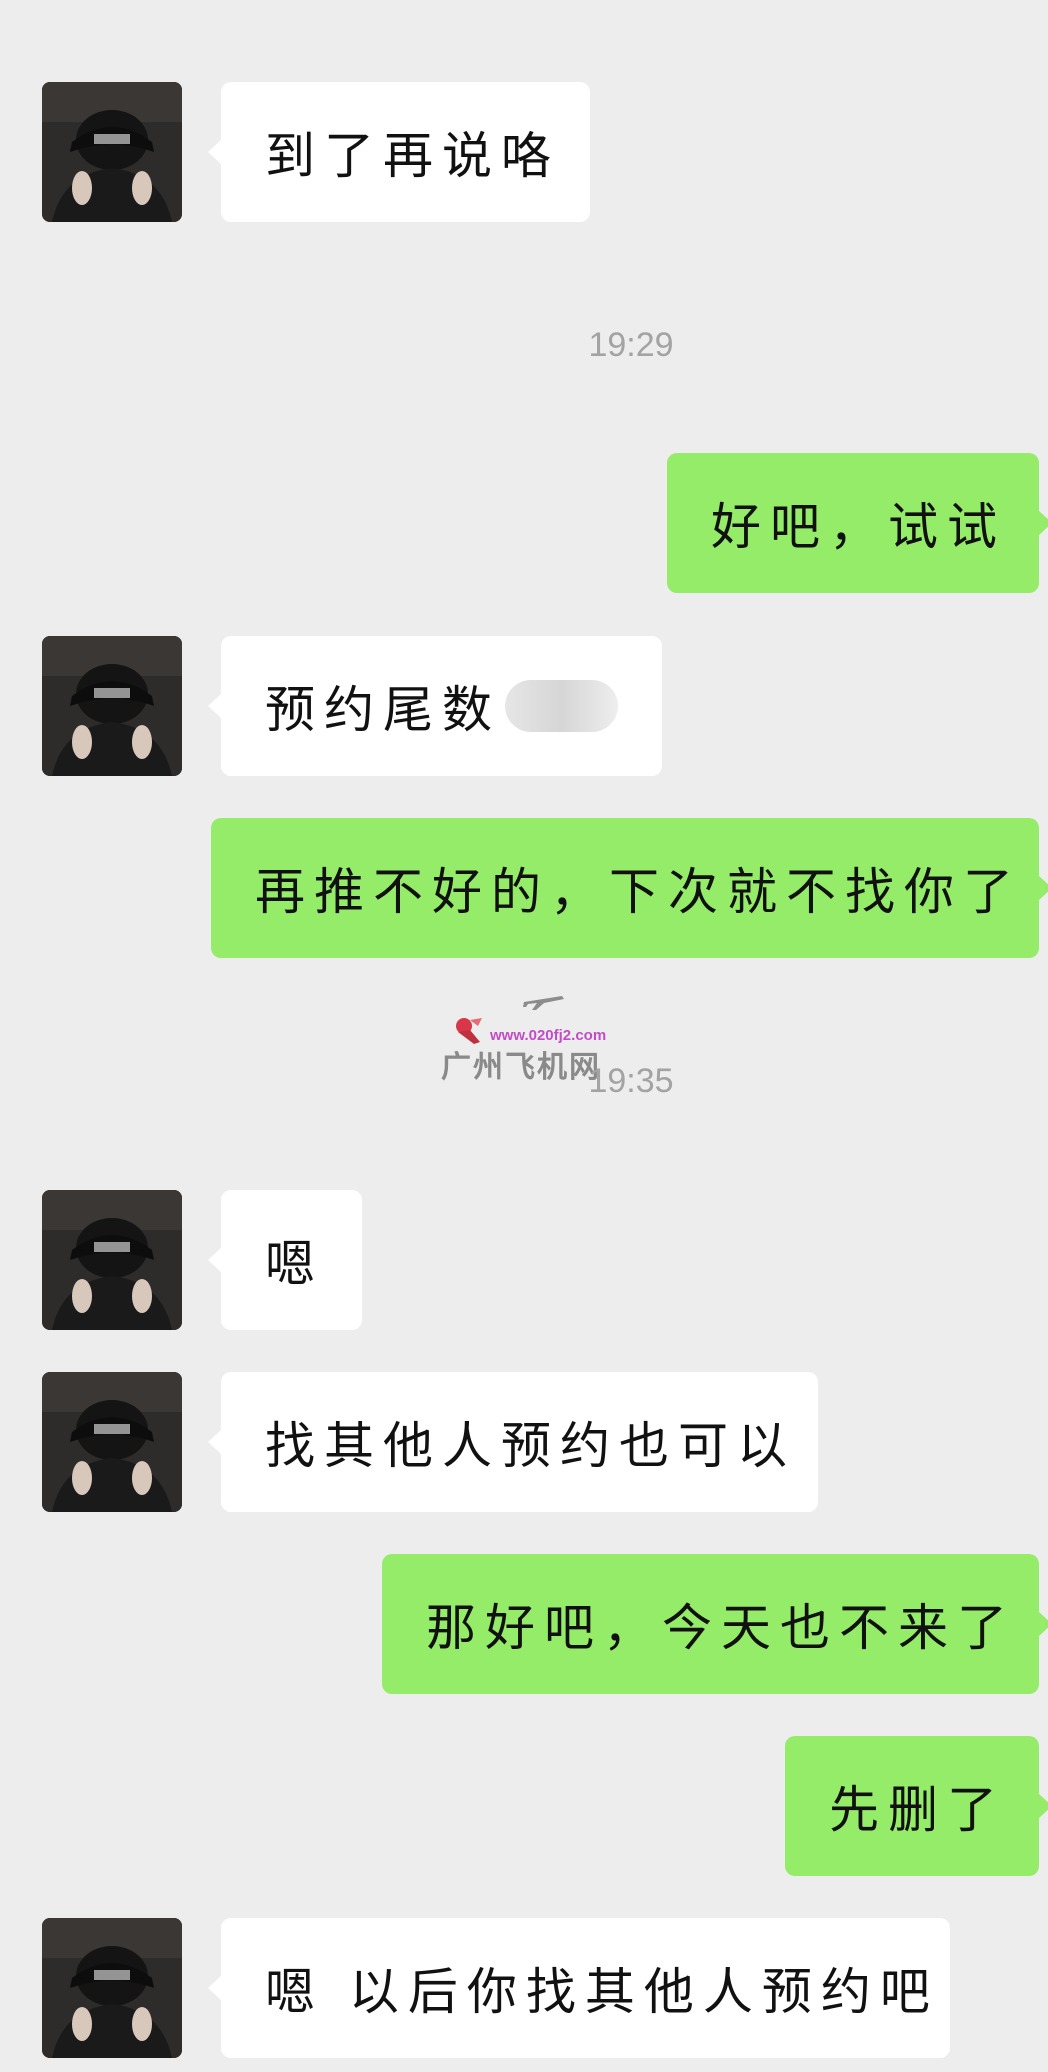 Image resolution: width=1048 pixels, height=2072 pixels. I want to click on timestamp: 19:35, so click(631, 1081).